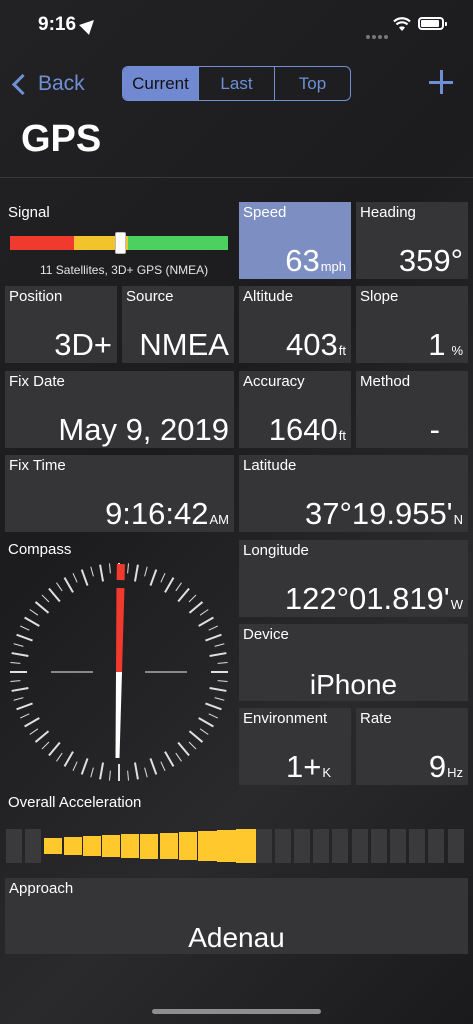  Describe the element at coordinates (61, 139) in the screenshot. I see `page-title: GPS` at that location.